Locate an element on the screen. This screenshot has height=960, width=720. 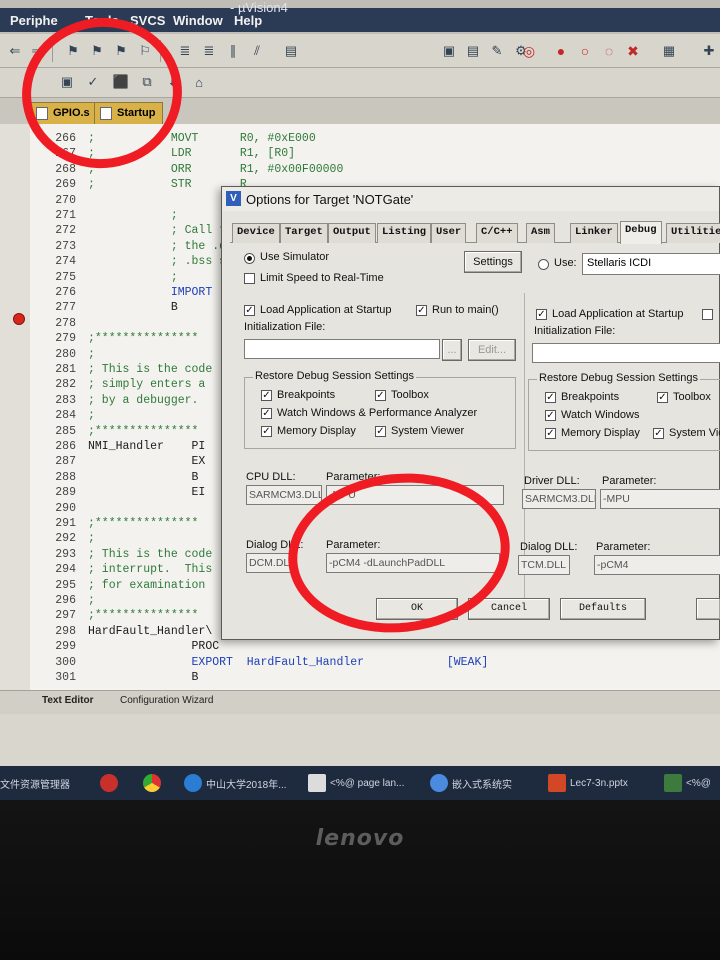
tab-asm: Asm is located at coordinates (540, 233).